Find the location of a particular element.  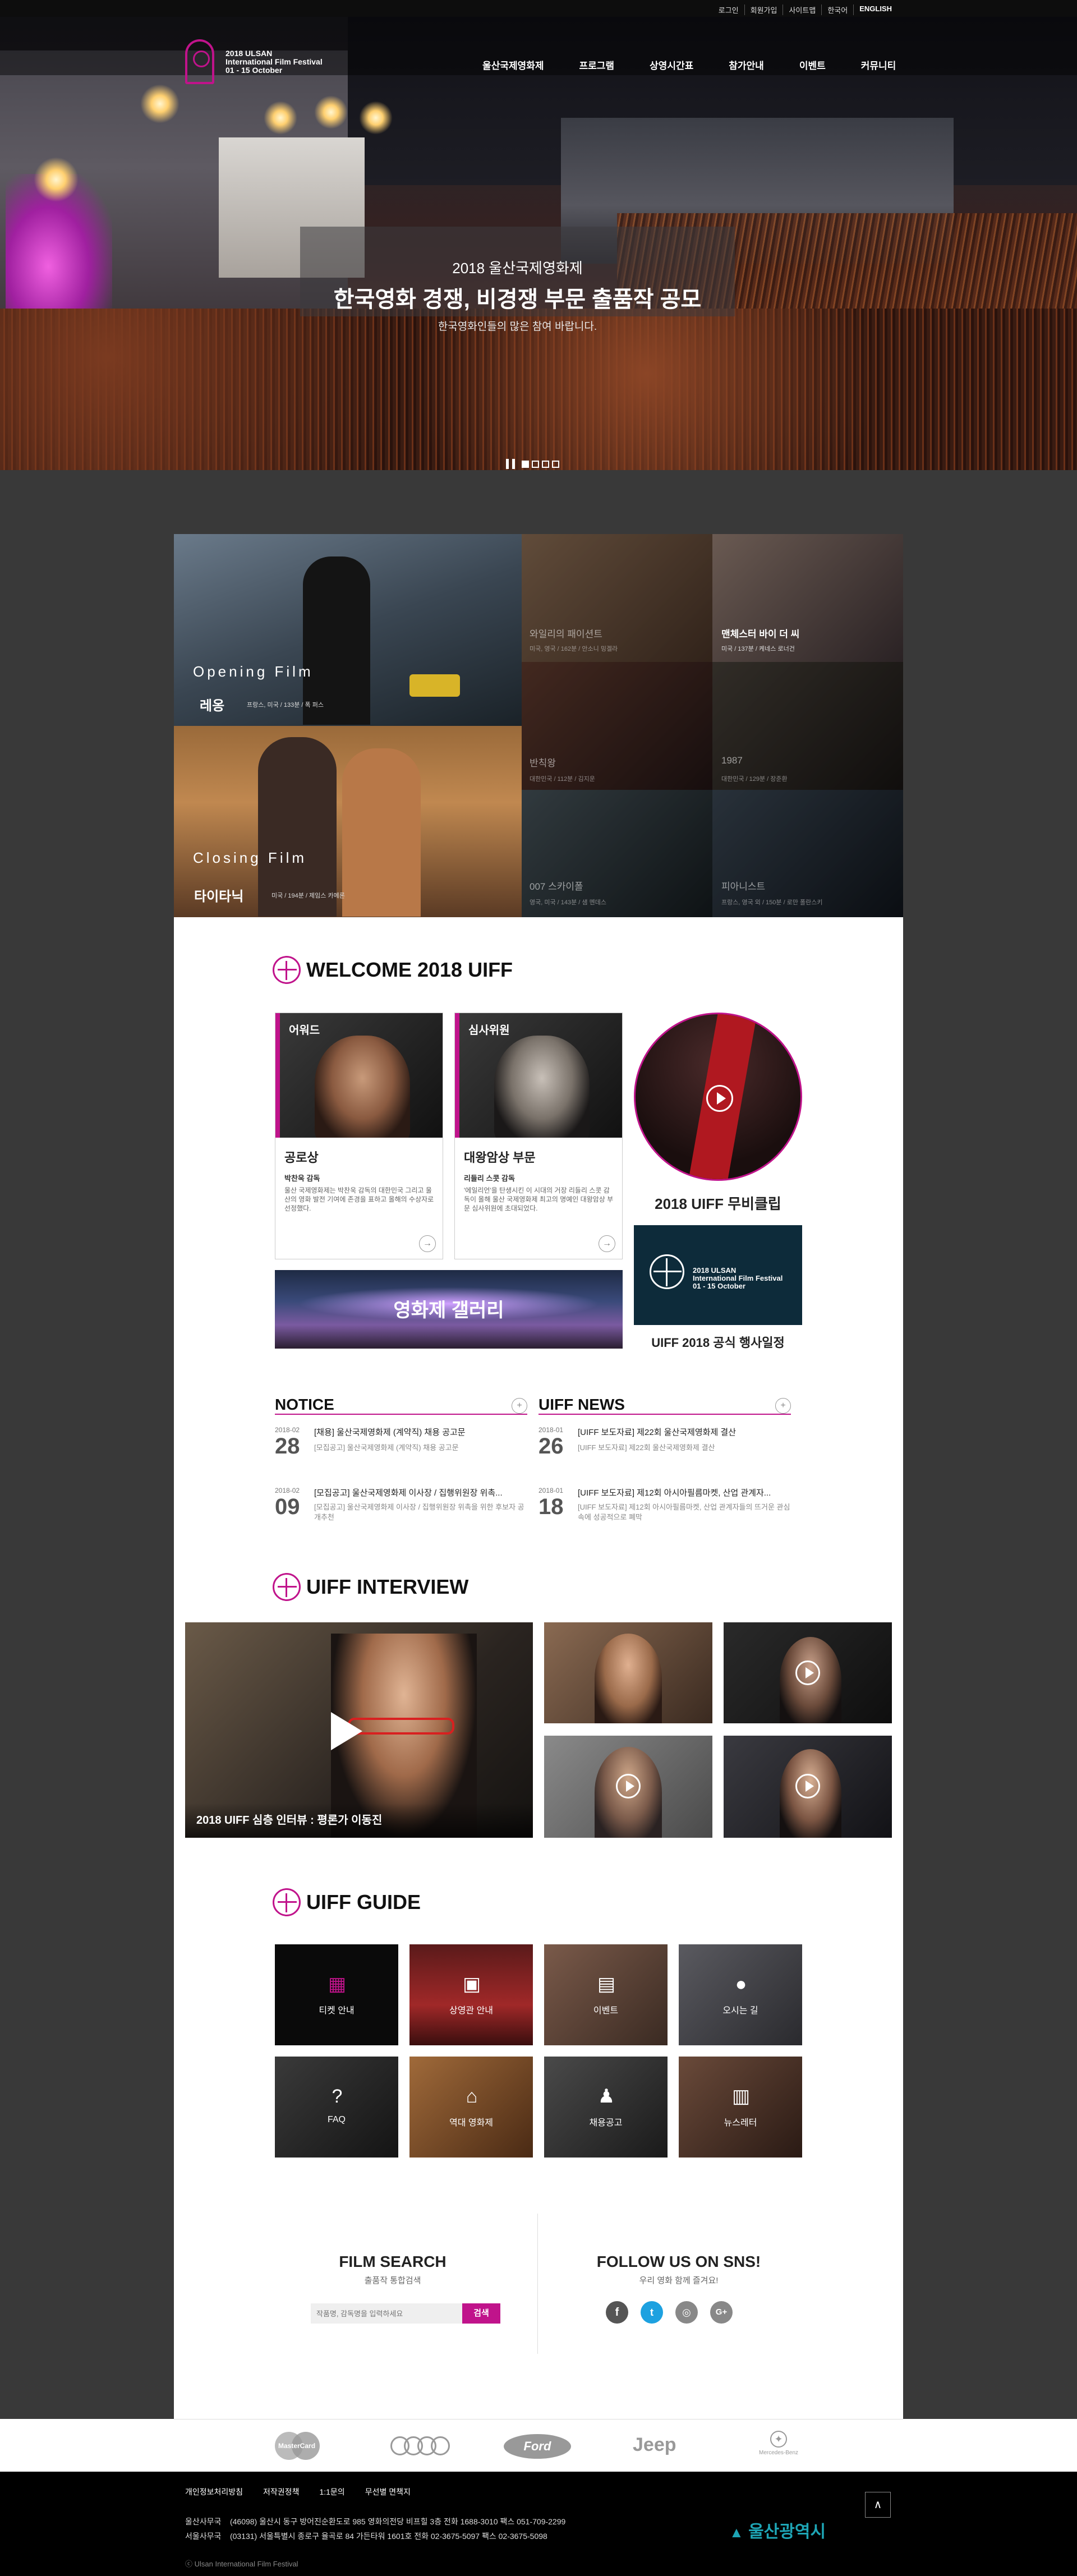

guide-section-title: UIFF GUIDE is located at coordinates (347, 1902).